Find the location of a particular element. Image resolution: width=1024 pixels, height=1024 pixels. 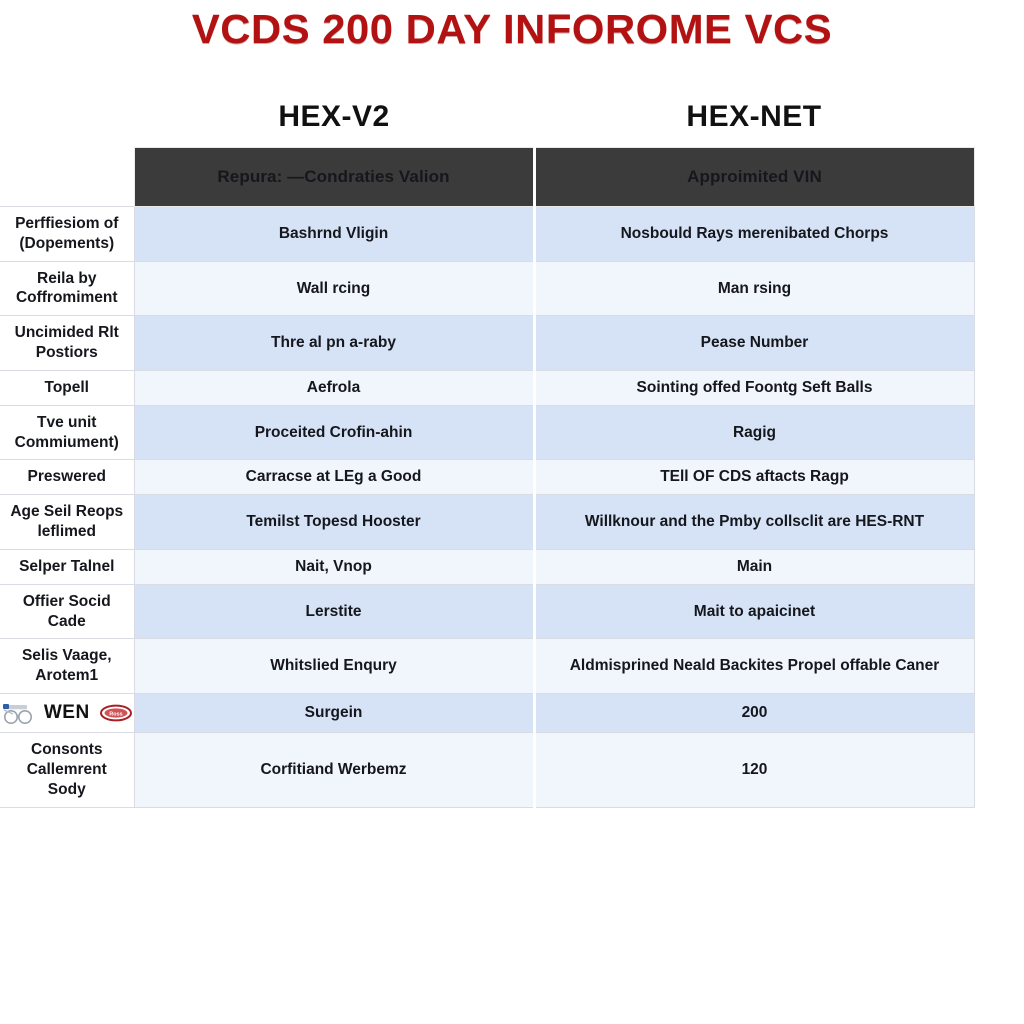

column-caption-hex-net: HEX-NET is located at coordinates (754, 116).